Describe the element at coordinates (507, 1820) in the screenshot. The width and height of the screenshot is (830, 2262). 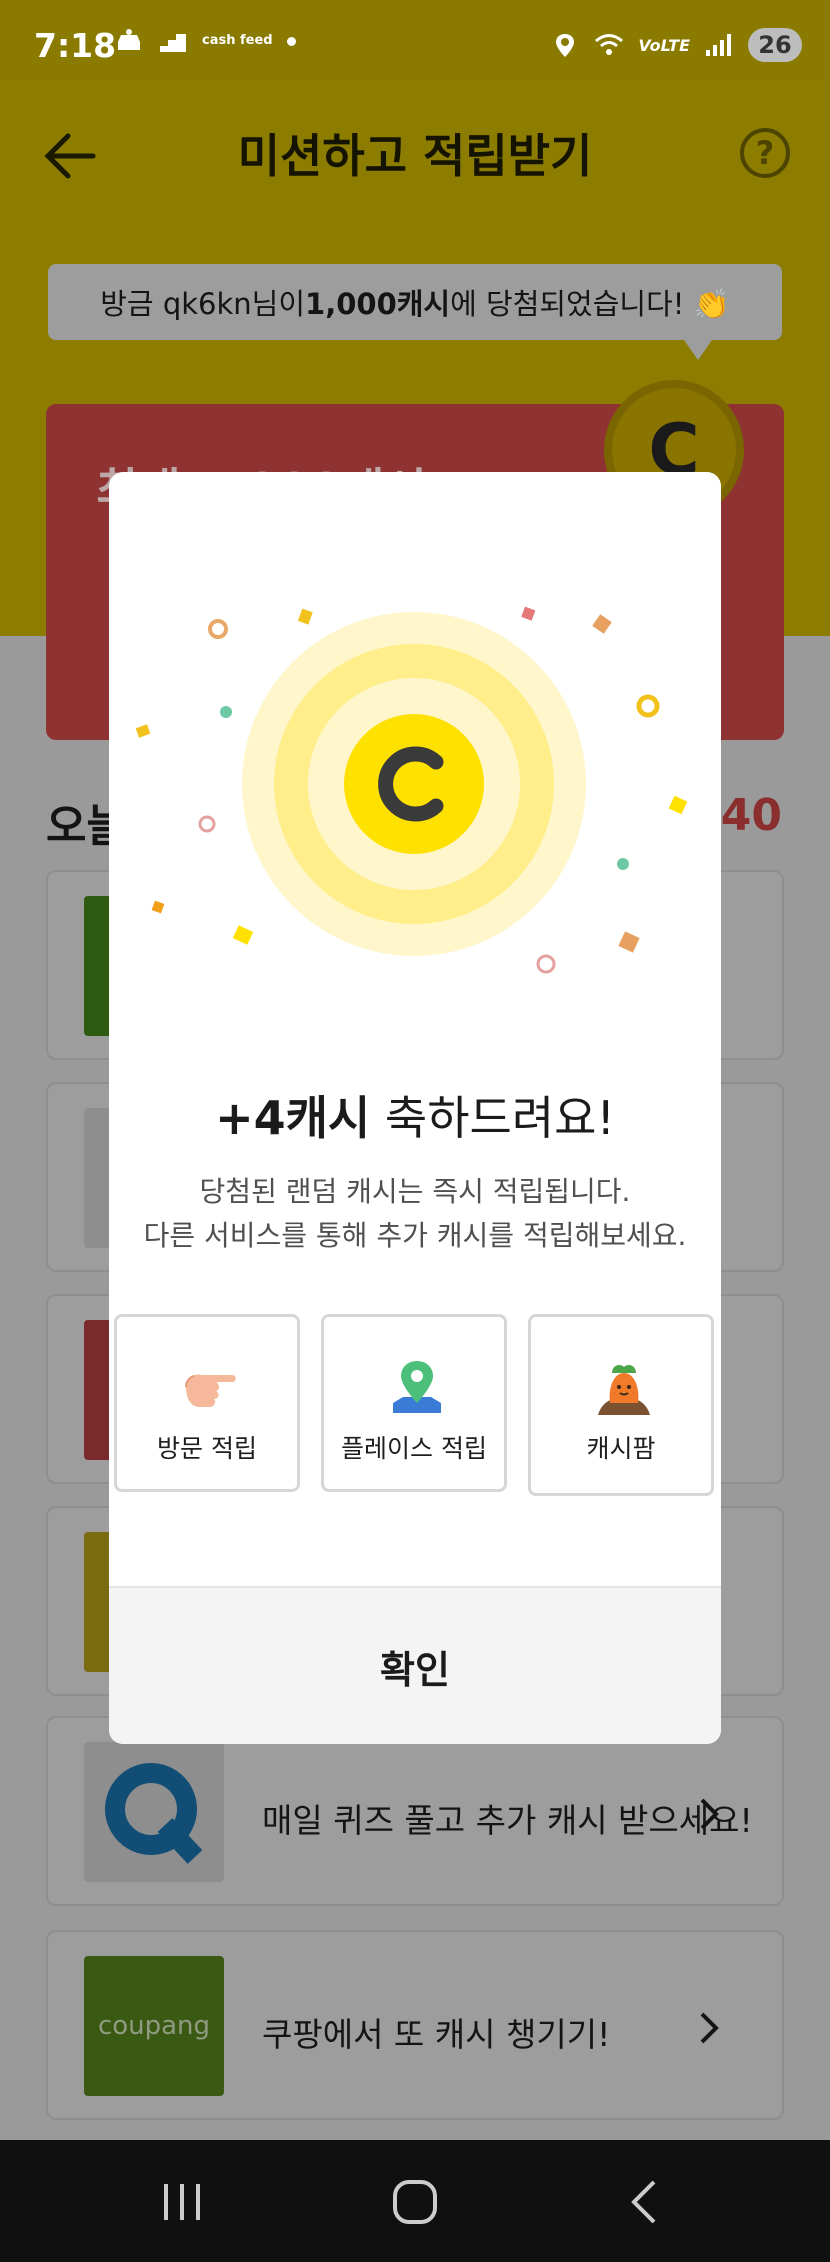
I see `list-item-text: 매일 퀴즈 풀고 추가 캐시 받으세요!` at that location.